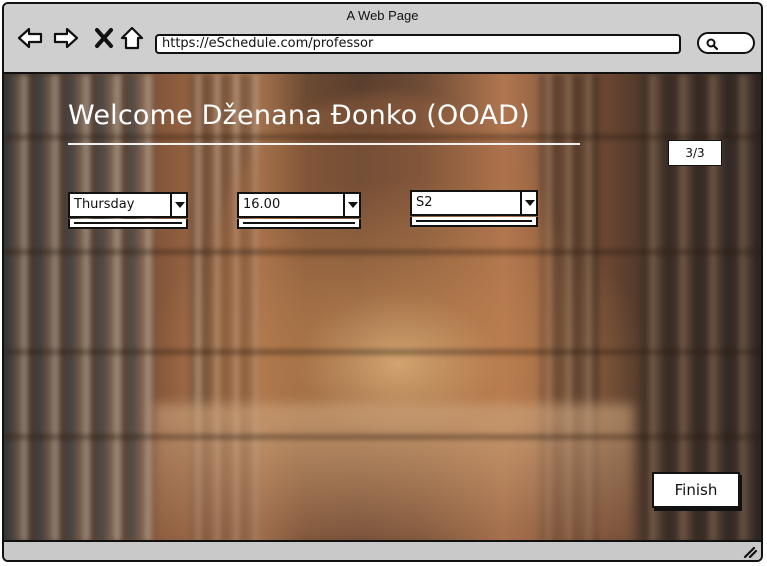 The width and height of the screenshot is (767, 566). Describe the element at coordinates (120, 205) in the screenshot. I see `day-select-value: Thursday` at that location.